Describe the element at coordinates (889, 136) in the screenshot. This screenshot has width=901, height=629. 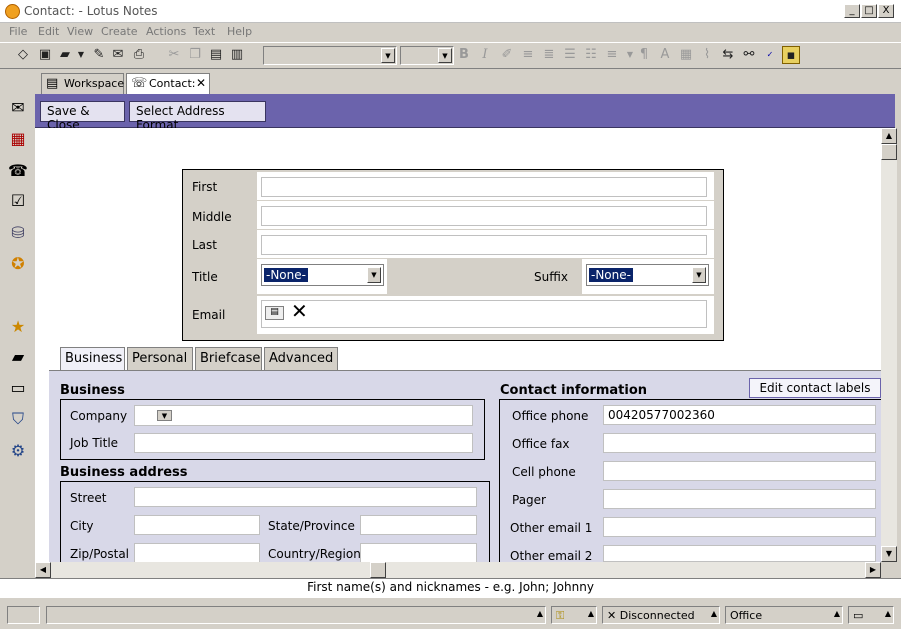
I see `scroll-up-button: ▲` at that location.